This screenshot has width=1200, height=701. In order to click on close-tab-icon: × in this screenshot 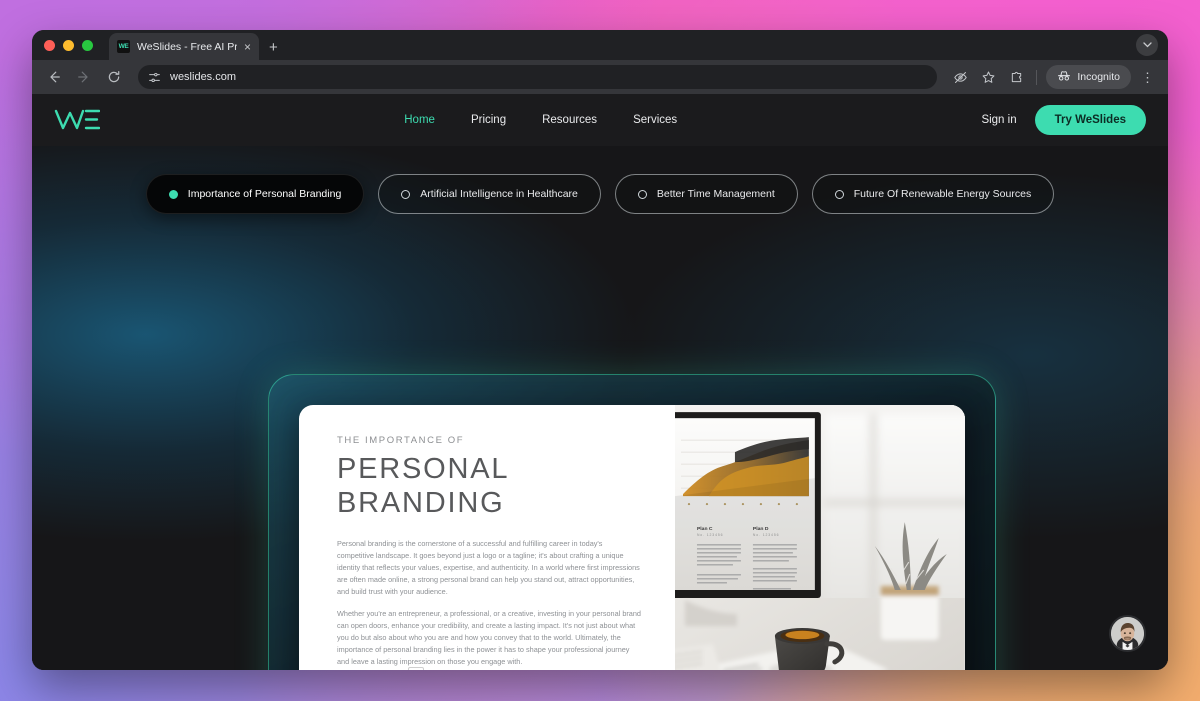, I will do `click(247, 47)`.